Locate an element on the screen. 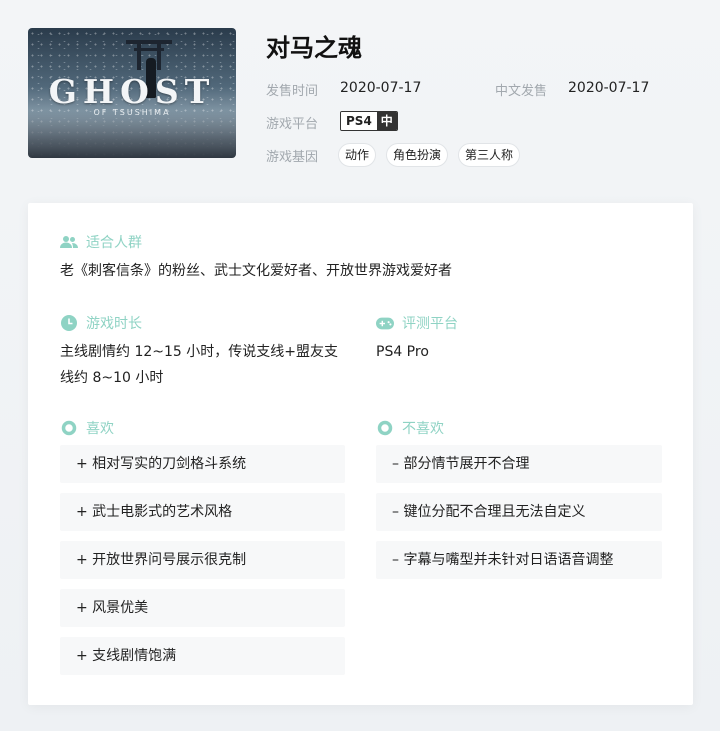 The height and width of the screenshot is (731, 720). cn-release-label: 中文发售 is located at coordinates (521, 91).